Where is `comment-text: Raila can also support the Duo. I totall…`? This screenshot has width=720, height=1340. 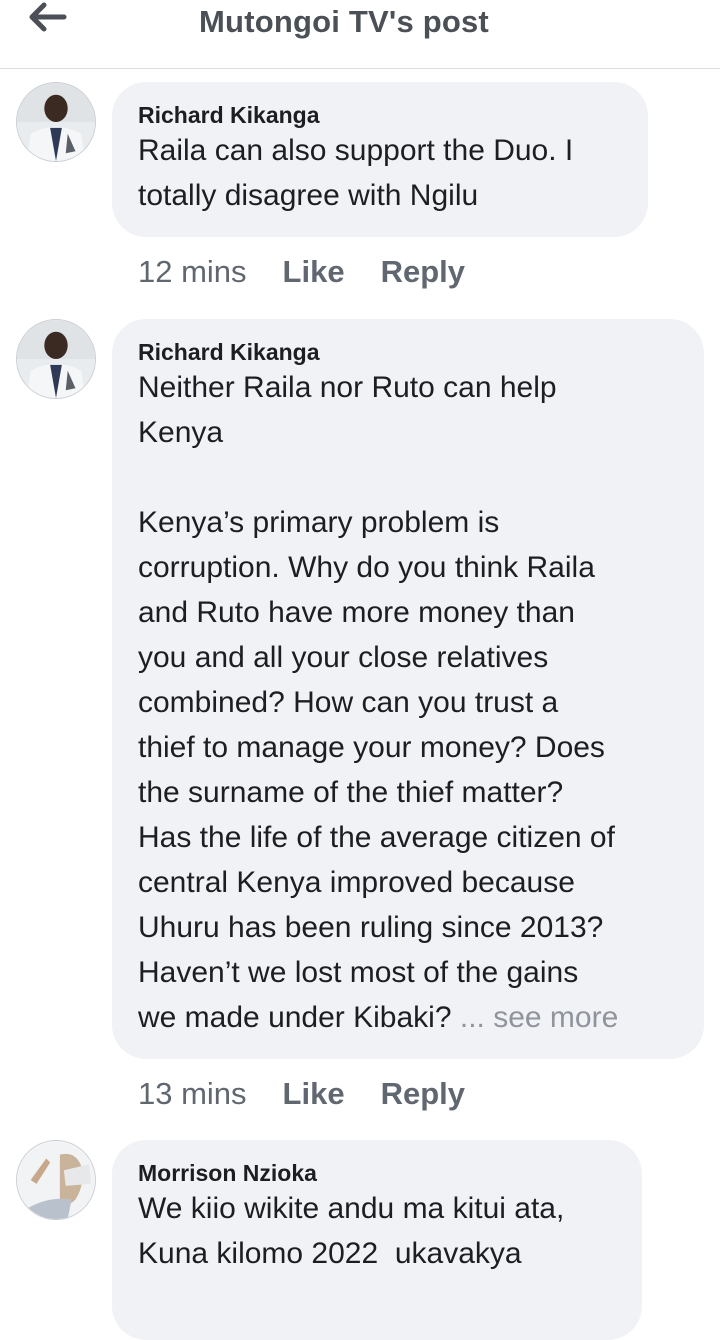 comment-text: Raila can also support the Duo. I totall… is located at coordinates (356, 173).